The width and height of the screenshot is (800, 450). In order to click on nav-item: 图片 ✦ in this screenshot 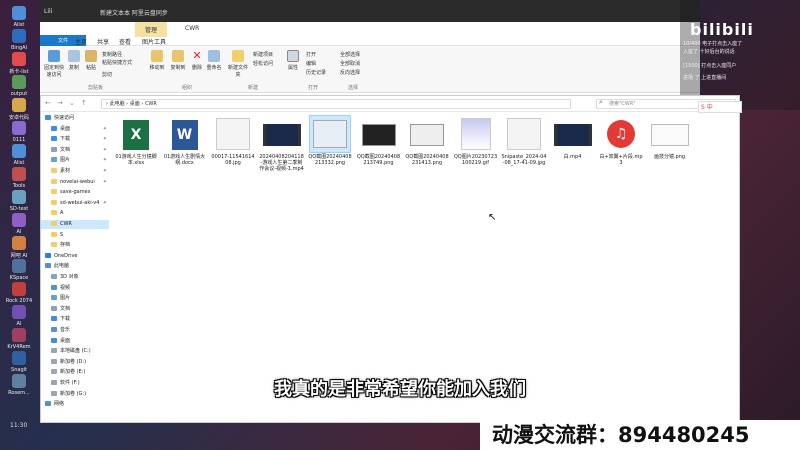, I will do `click(75, 160)`.